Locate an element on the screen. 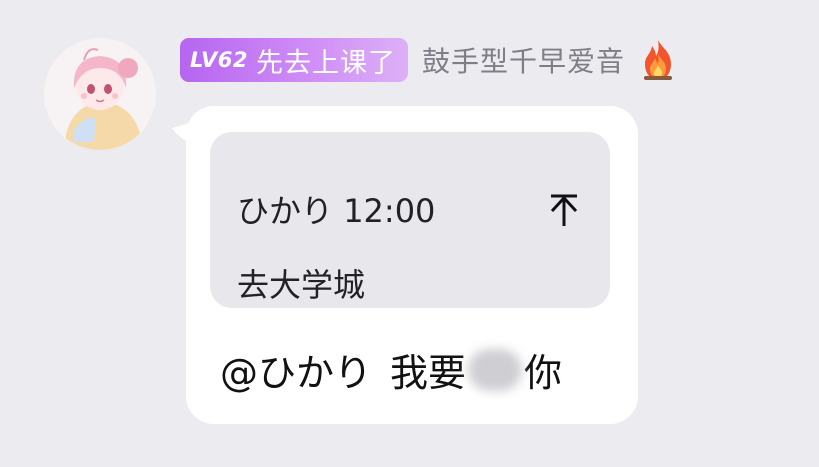  sender-name: 鼓手型千早爱音 is located at coordinates (523, 60).